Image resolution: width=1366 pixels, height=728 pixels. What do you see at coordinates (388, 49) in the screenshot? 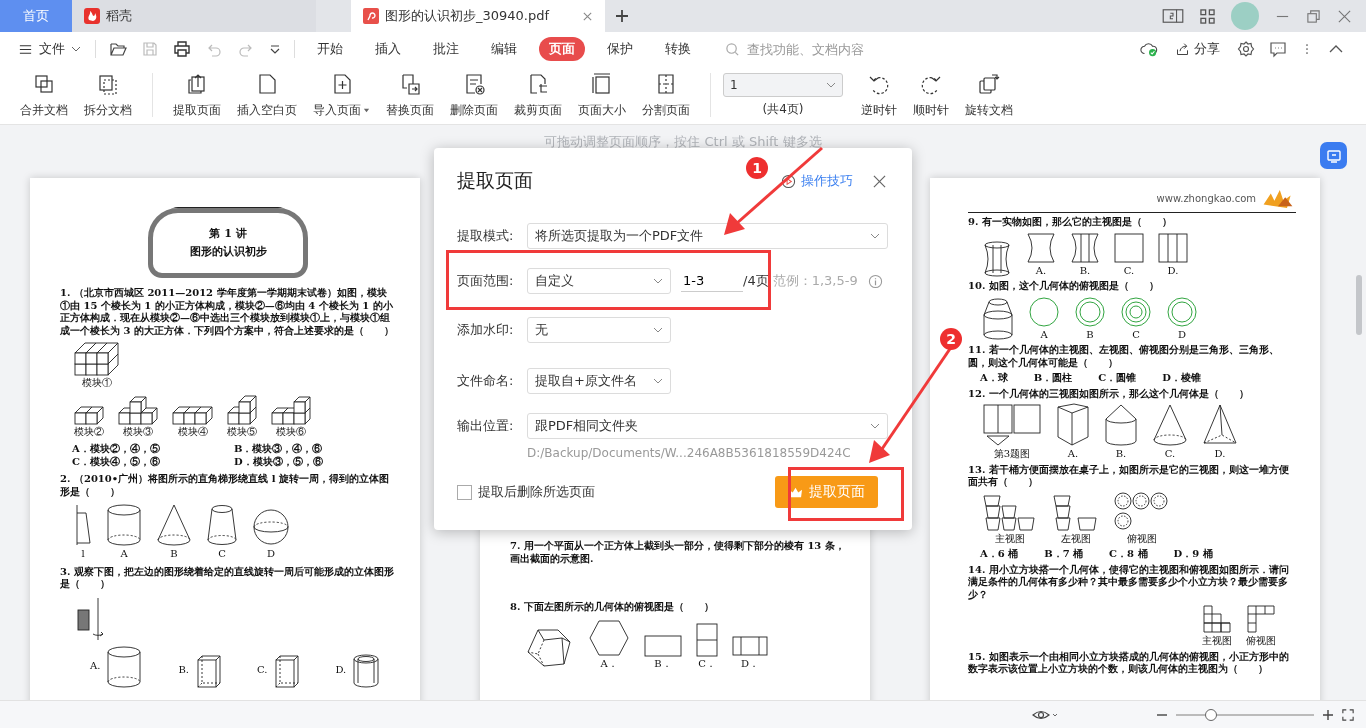
I see `ribbon-tab: 插入` at bounding box center [388, 49].